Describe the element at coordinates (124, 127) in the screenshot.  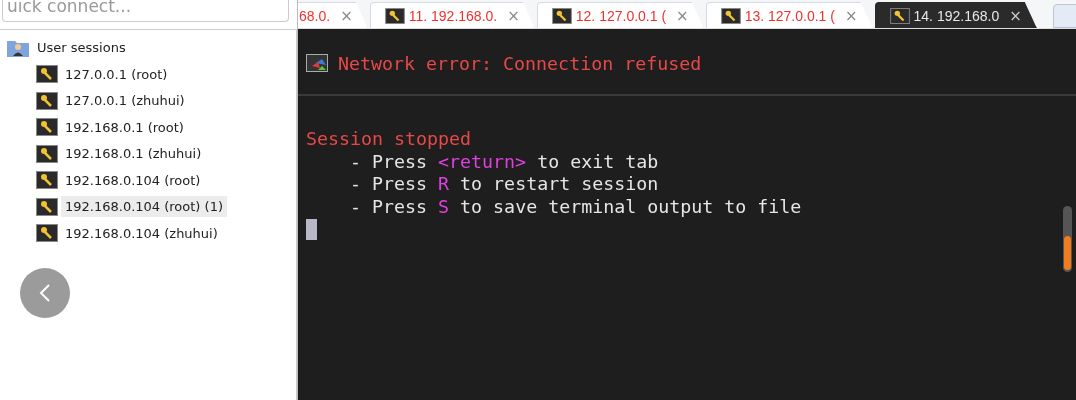
I see `session-item: 192.168.0.1 (root)` at that location.